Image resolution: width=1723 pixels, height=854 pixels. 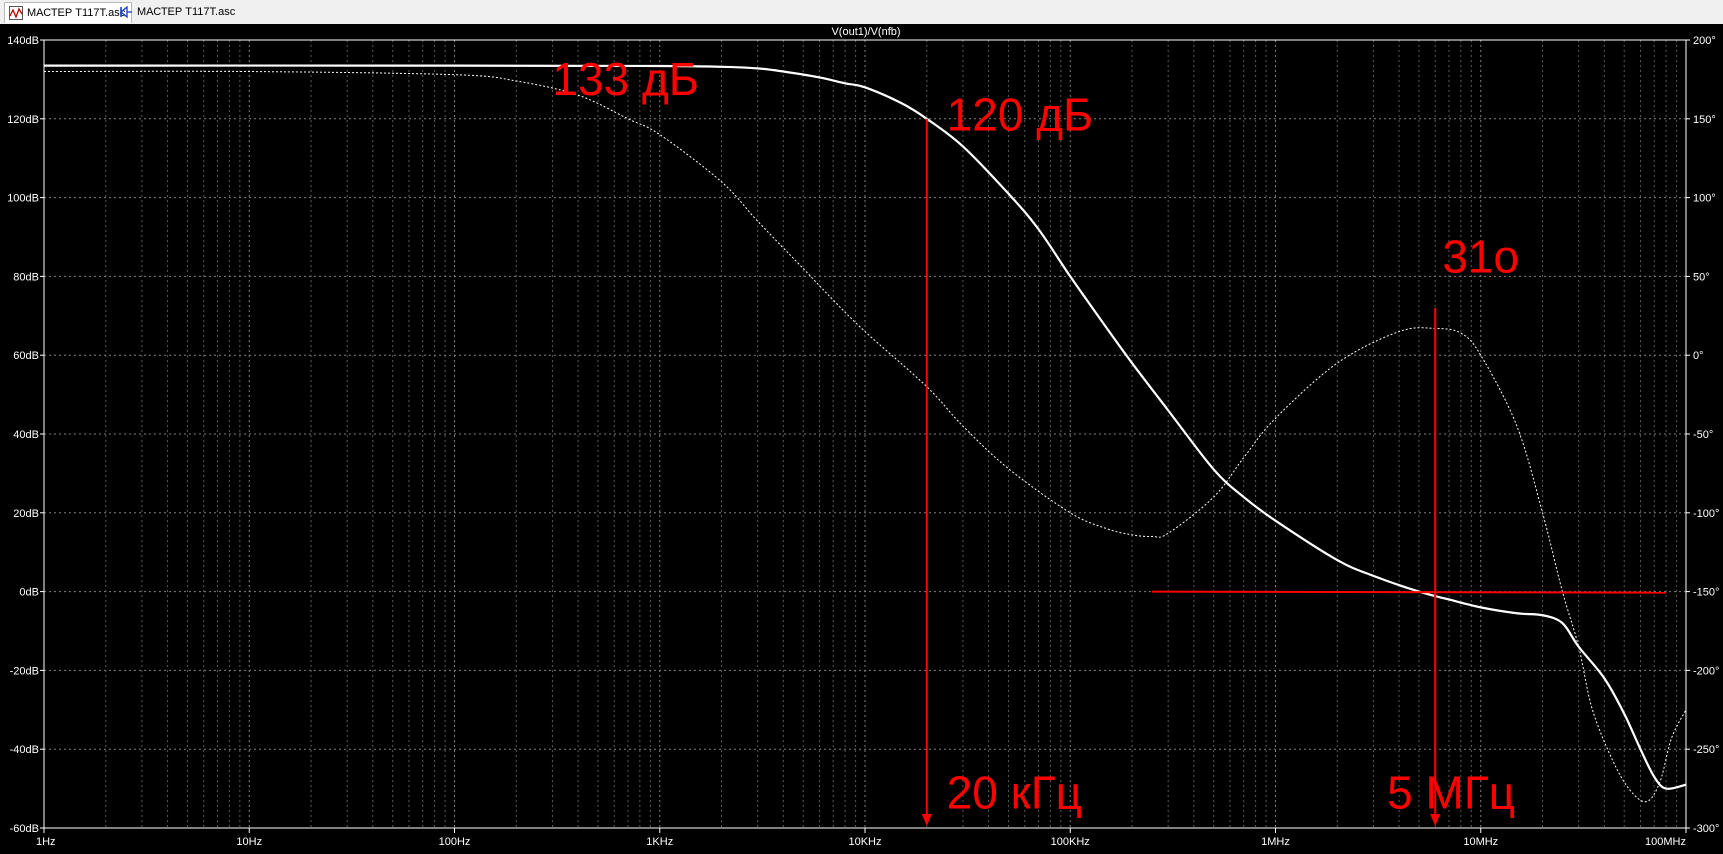 I want to click on tab-schematic: МАСТЕР Т117Т.asc, so click(x=178, y=12).